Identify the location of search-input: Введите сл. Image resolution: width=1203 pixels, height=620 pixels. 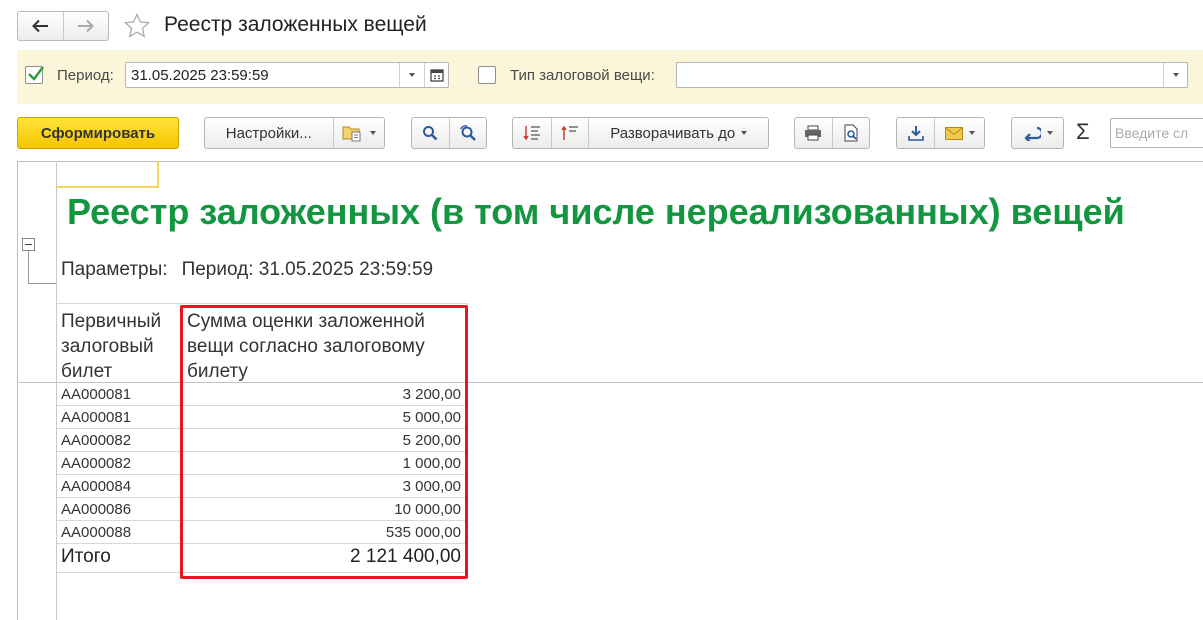
(1156, 133).